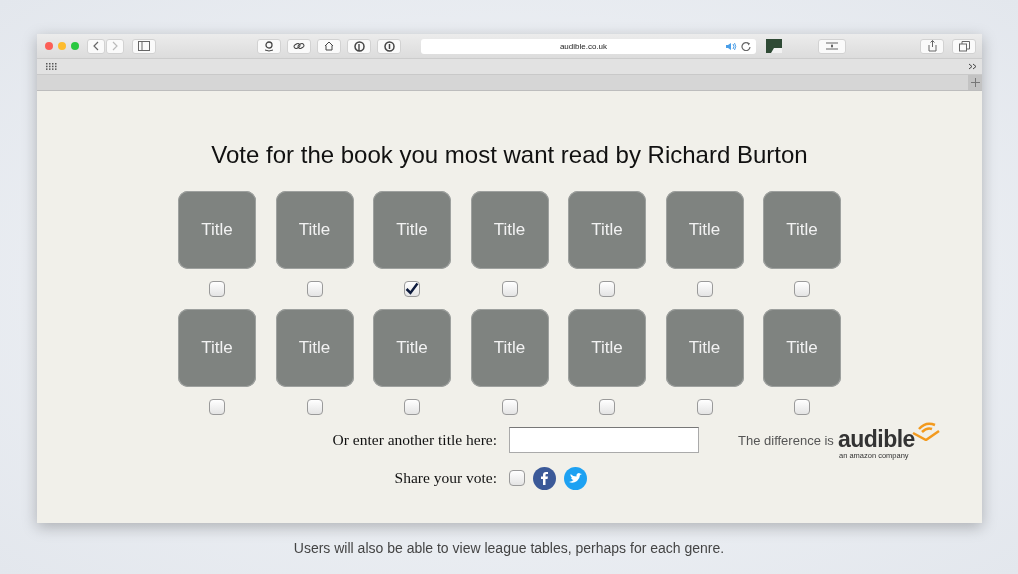 The height and width of the screenshot is (574, 1018). What do you see at coordinates (746, 46) in the screenshot?
I see `reload-icon` at bounding box center [746, 46].